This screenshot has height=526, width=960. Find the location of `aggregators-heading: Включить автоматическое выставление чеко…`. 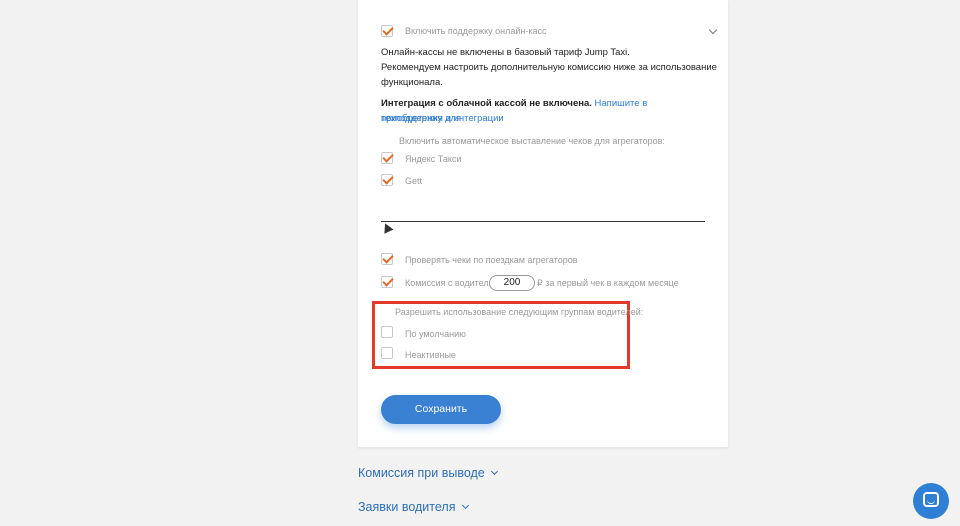

aggregators-heading: Включить автоматическое выставление чеко… is located at coordinates (532, 141).